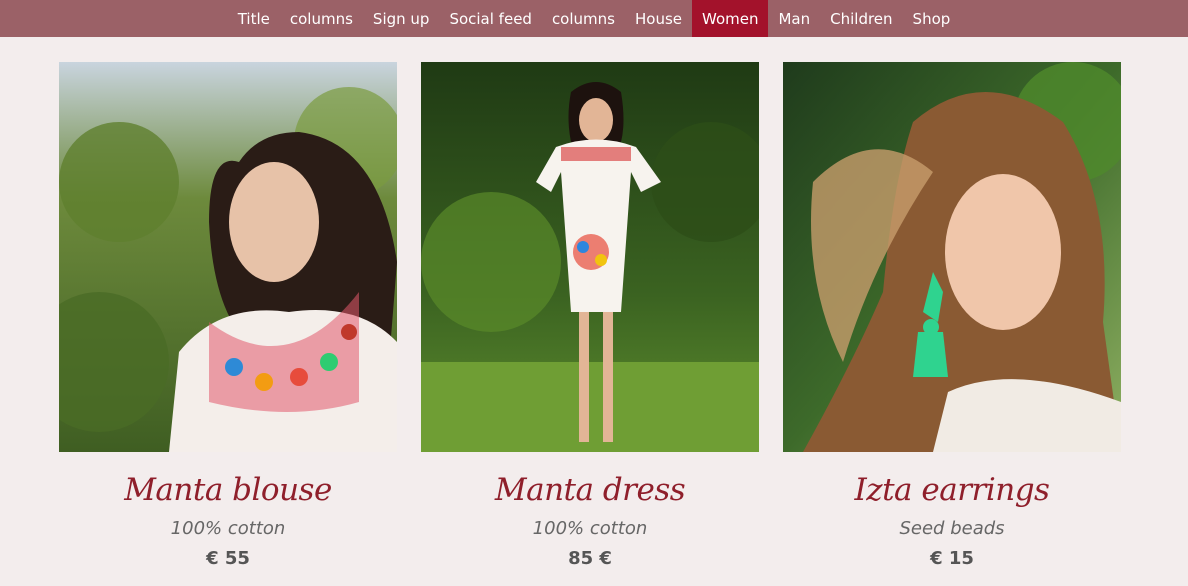  Describe the element at coordinates (590, 490) in the screenshot. I see `product-name: Manta dress` at that location.